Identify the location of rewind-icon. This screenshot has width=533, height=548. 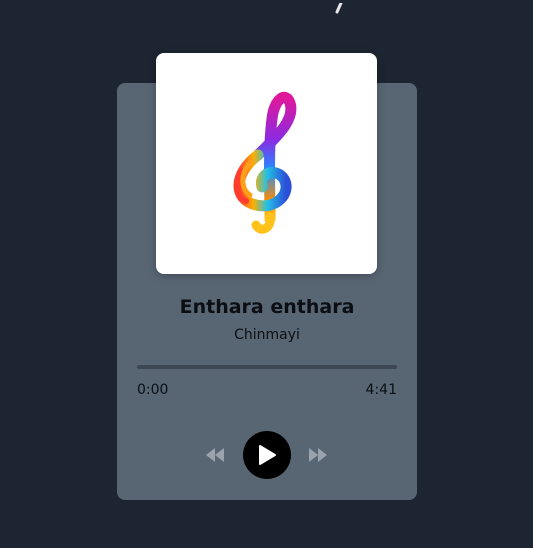
(215, 455).